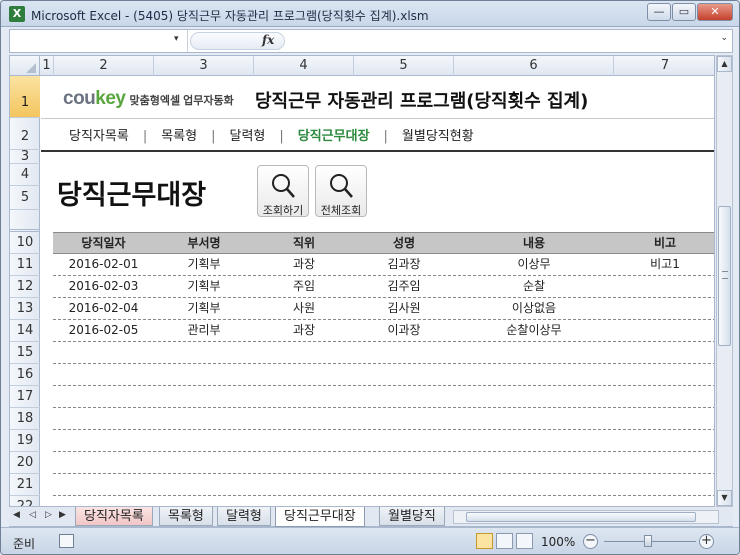  Describe the element at coordinates (706, 541) in the screenshot. I see `zoom-in-button: +` at that location.